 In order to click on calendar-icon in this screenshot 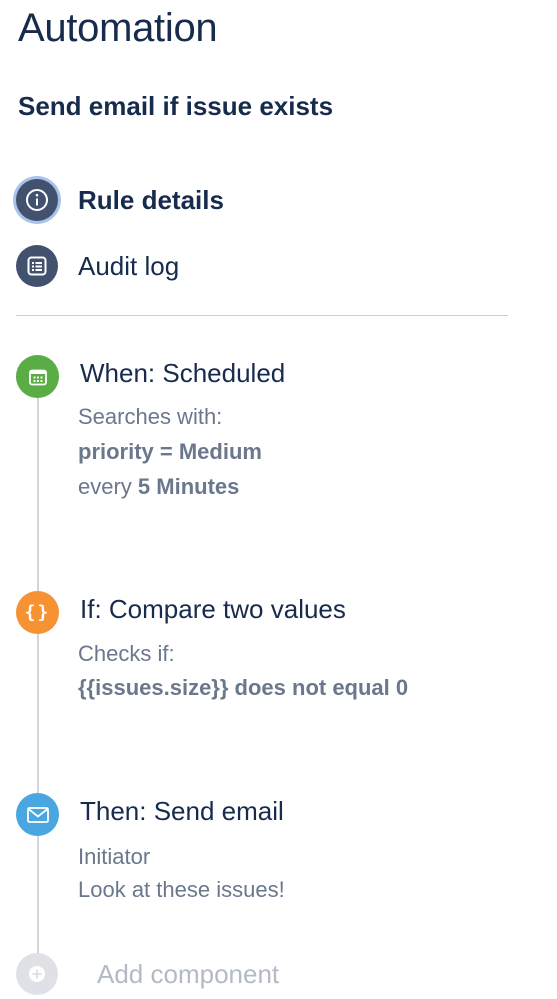, I will do `click(37, 376)`.